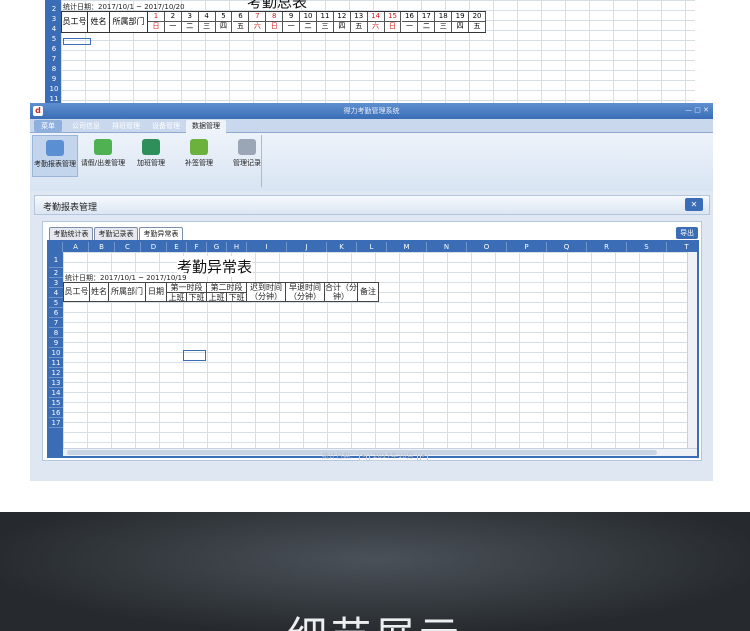 The image size is (750, 631). What do you see at coordinates (126, 126) in the screenshot?
I see `menu-tab: 排班管理` at bounding box center [126, 126].